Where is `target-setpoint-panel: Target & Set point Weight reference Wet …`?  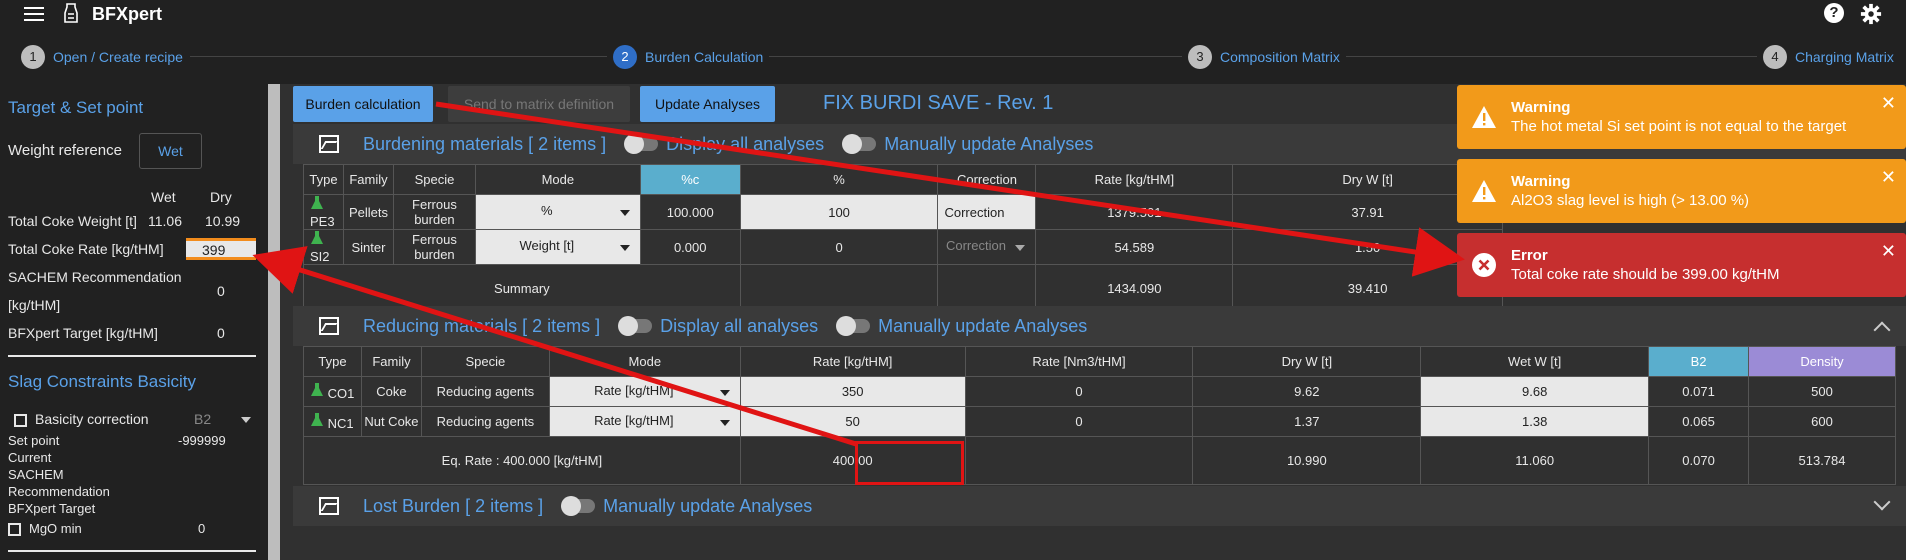
target-setpoint-panel: Target & Set point Weight reference Wet … is located at coordinates (134, 322).